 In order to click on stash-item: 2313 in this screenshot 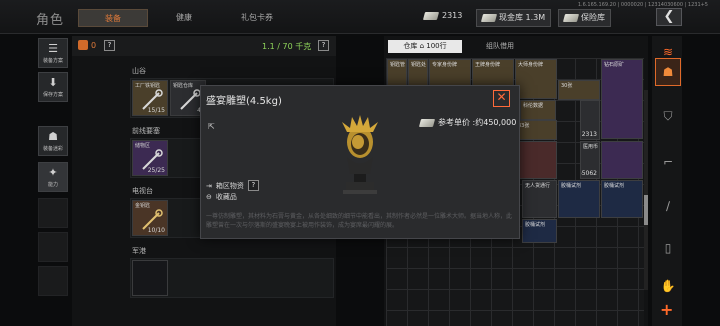, I will do `click(590, 120)`.